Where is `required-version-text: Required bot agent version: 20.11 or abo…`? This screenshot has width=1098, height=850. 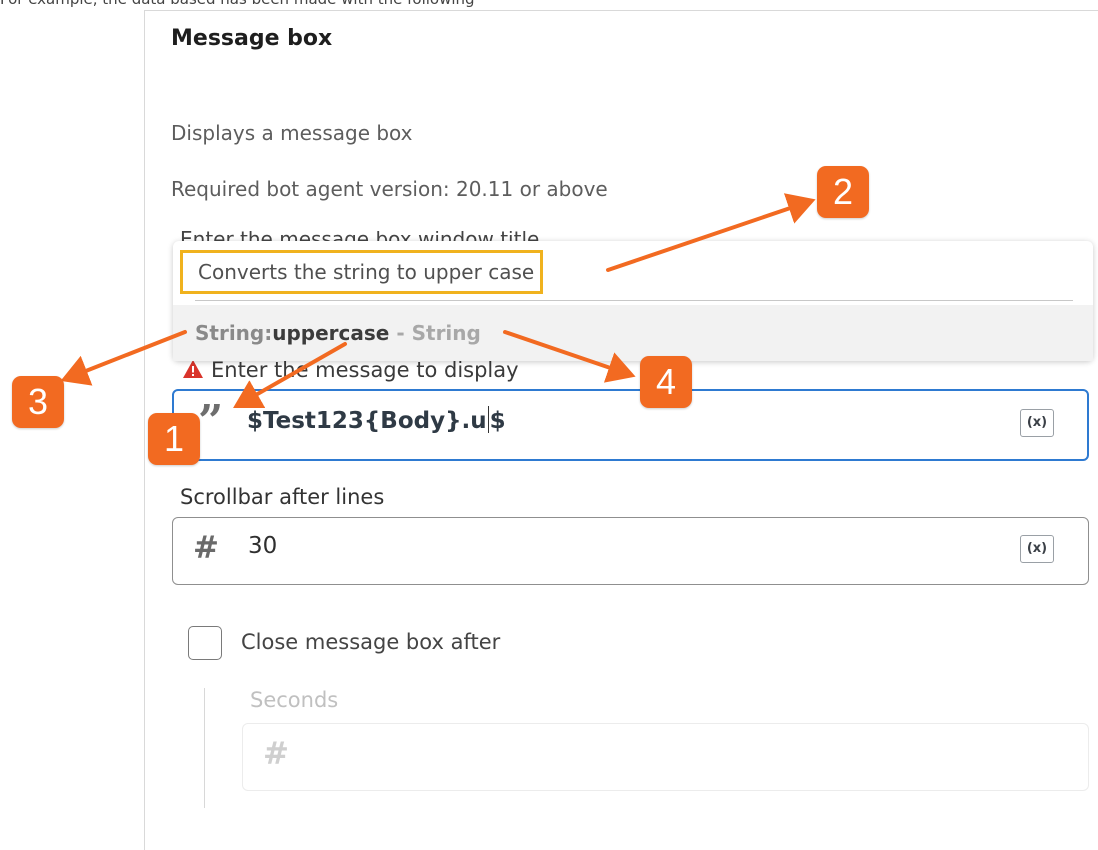 required-version-text: Required bot agent version: 20.11 or abo… is located at coordinates (389, 189).